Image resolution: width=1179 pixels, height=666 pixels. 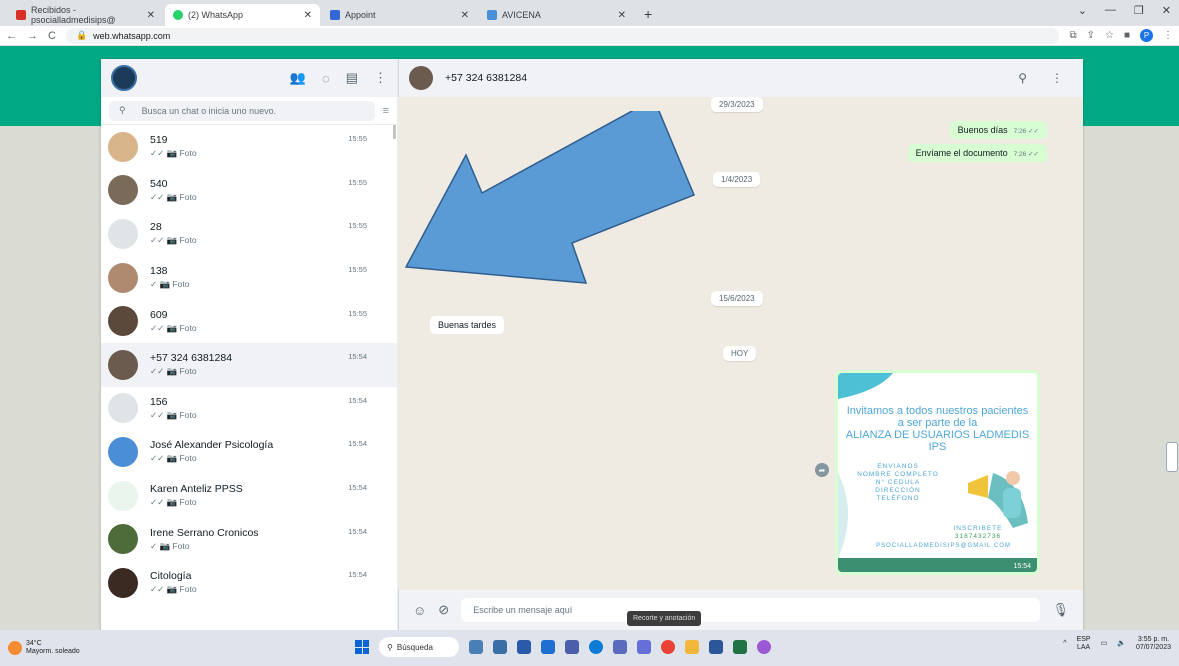 What do you see at coordinates (44, 648) in the screenshot?
I see `weather-widget: 34°C Mayorm. soleado` at bounding box center [44, 648].